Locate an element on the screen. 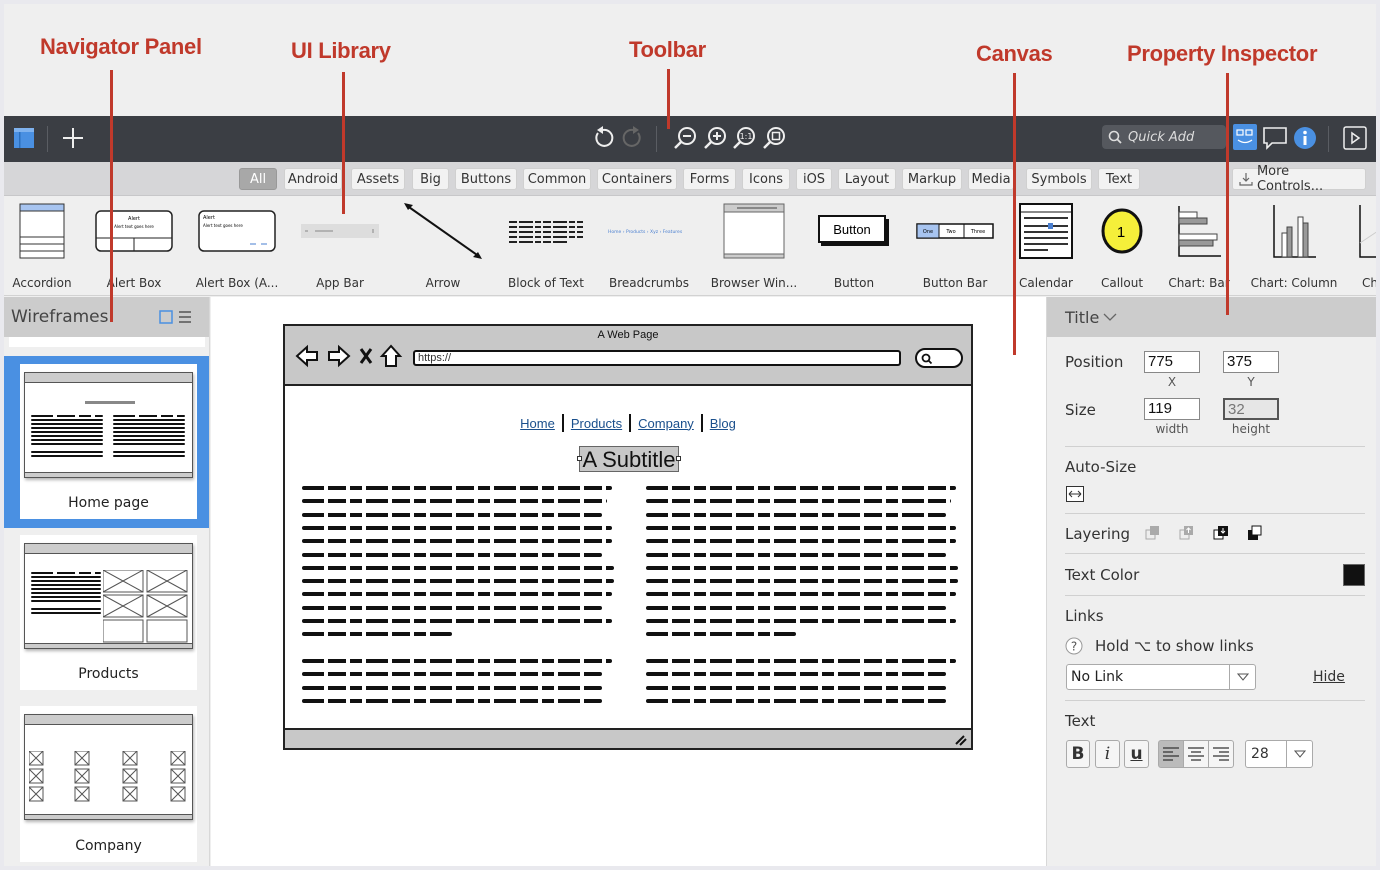  link-target-select: No Link is located at coordinates (1161, 677).